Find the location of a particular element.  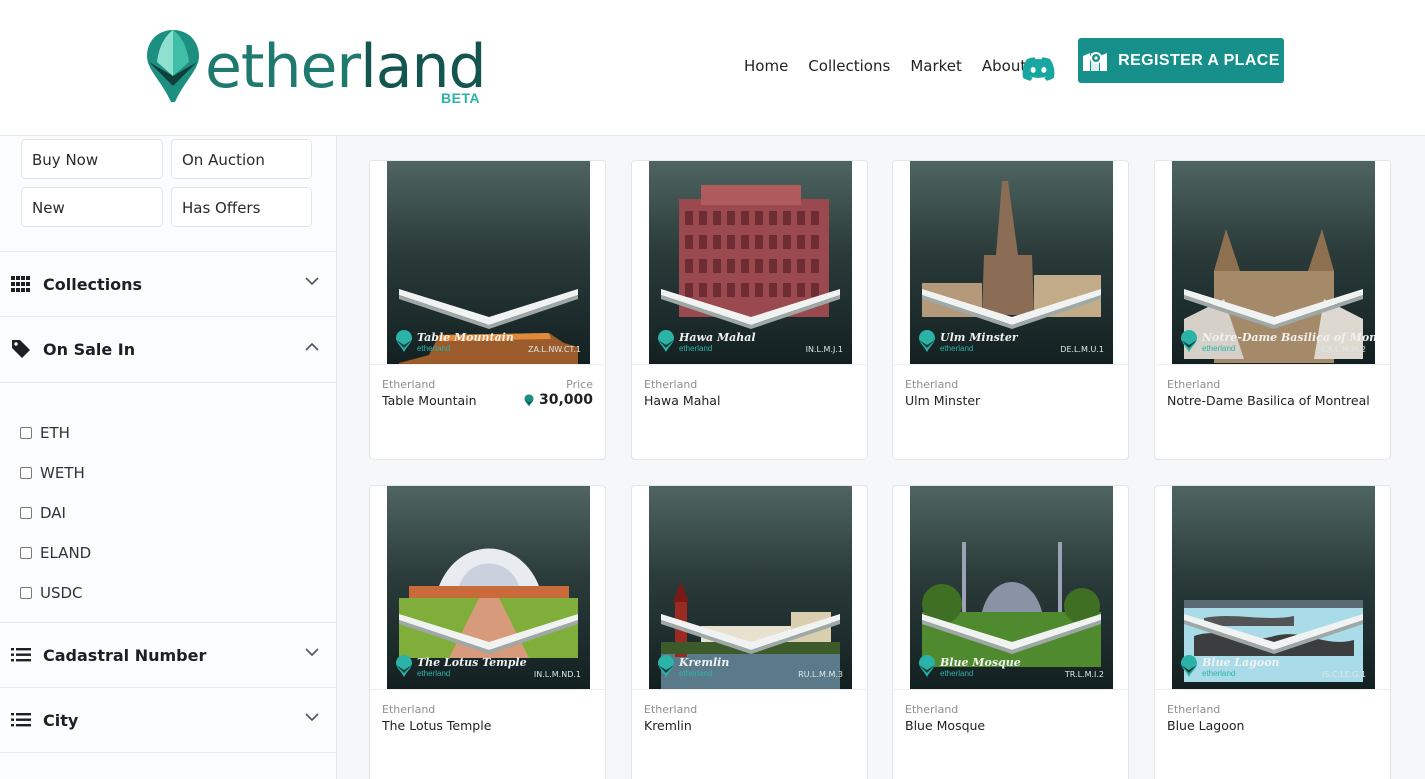

thumbnail-title: The Lotus Temple is located at coordinates (472, 662).